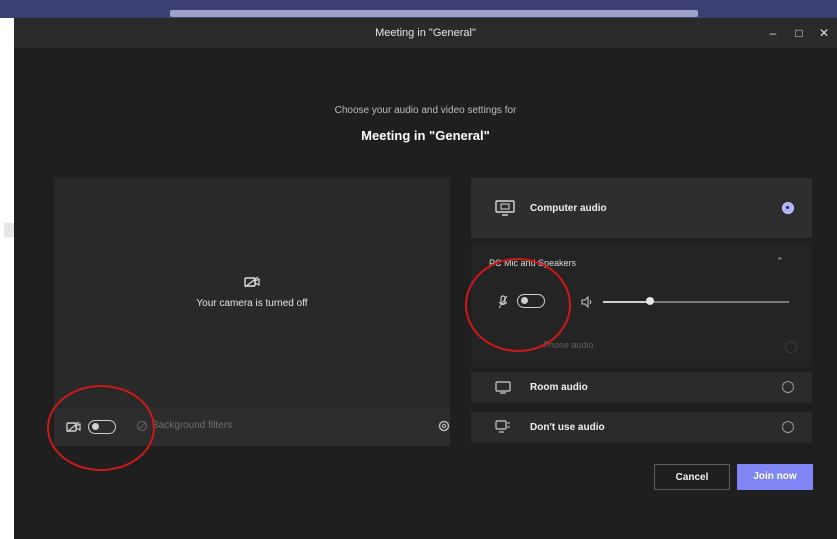 This screenshot has height=539, width=837. Describe the element at coordinates (505, 208) in the screenshot. I see `computer-audio-icon` at that location.